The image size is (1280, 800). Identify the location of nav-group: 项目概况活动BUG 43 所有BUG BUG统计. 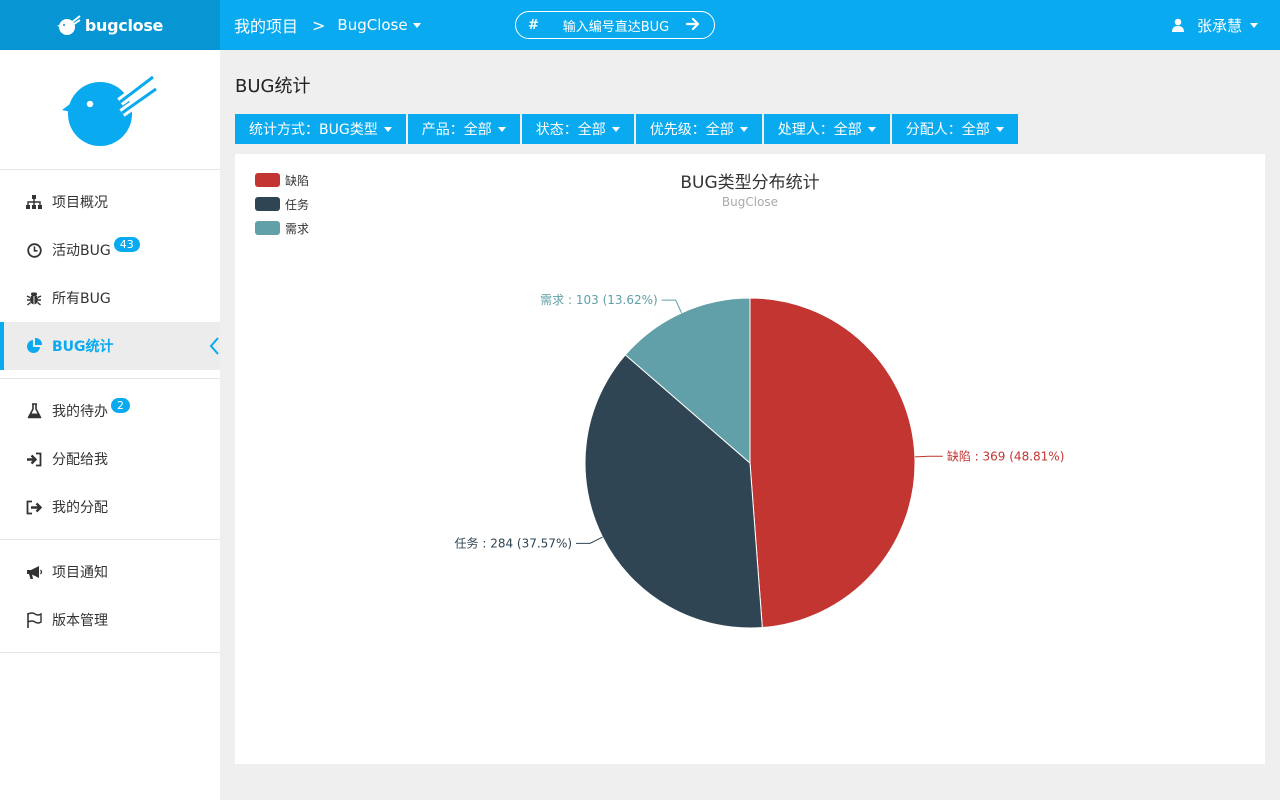
(110, 274).